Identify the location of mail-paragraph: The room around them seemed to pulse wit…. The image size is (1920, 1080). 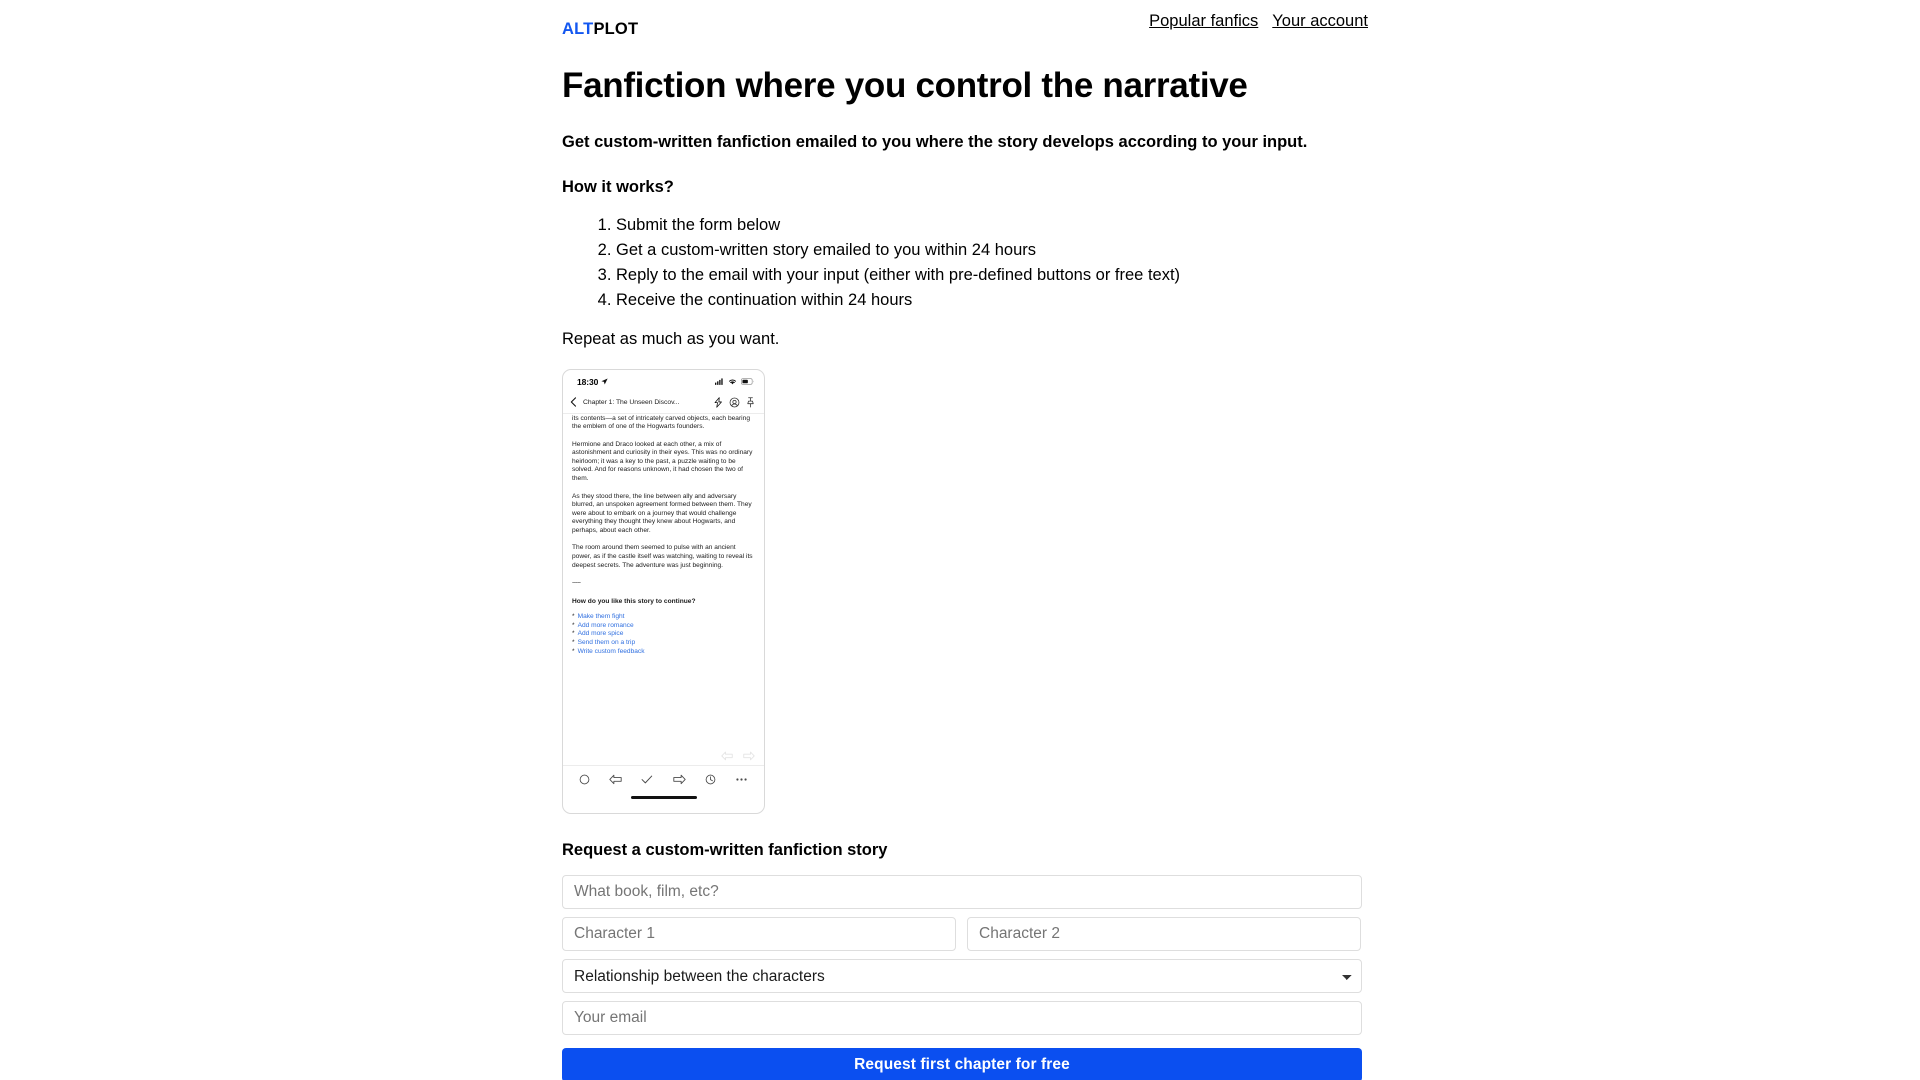
(662, 556).